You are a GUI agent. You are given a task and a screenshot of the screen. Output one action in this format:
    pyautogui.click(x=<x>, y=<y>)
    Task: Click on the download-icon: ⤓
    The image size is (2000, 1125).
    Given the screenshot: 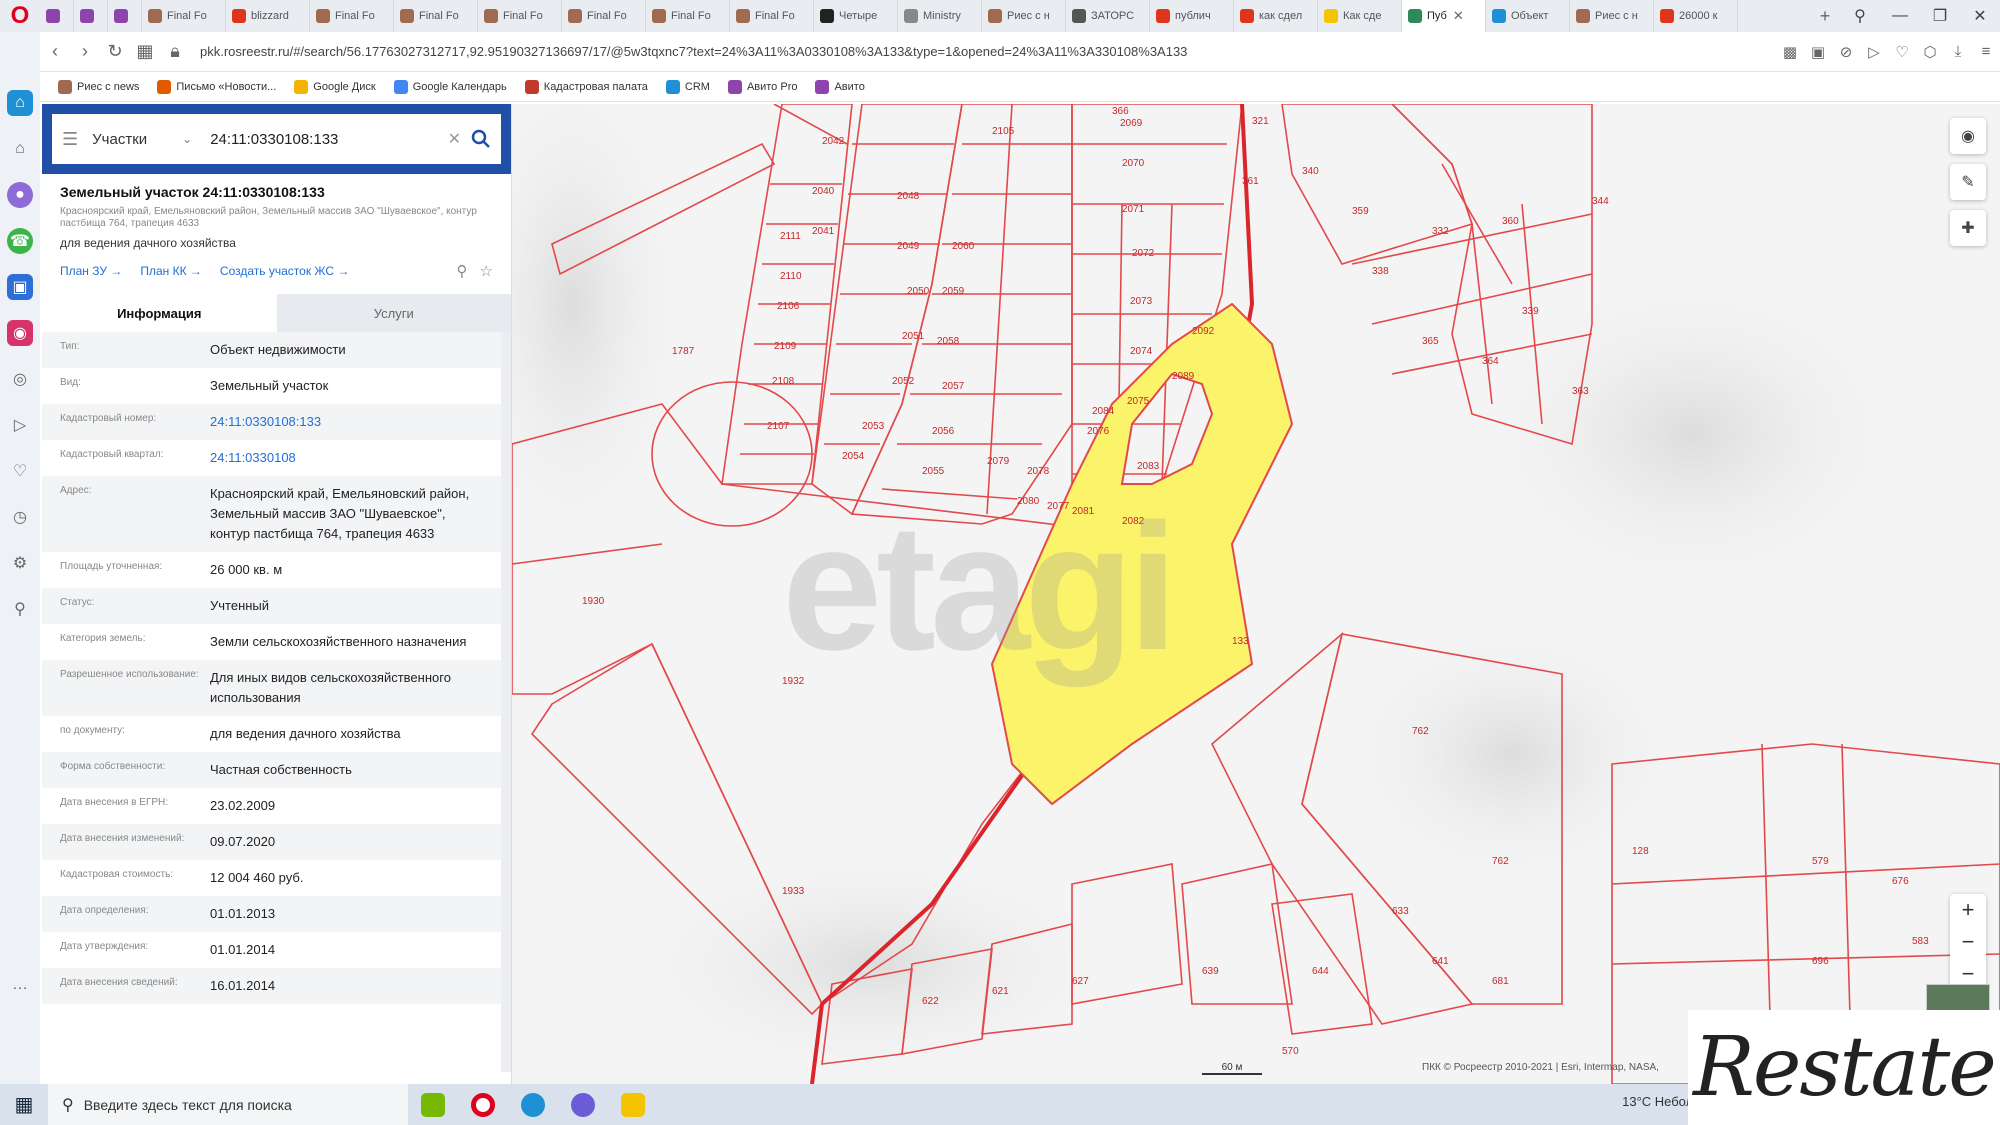 What is the action you would take?
    pyautogui.click(x=1958, y=52)
    